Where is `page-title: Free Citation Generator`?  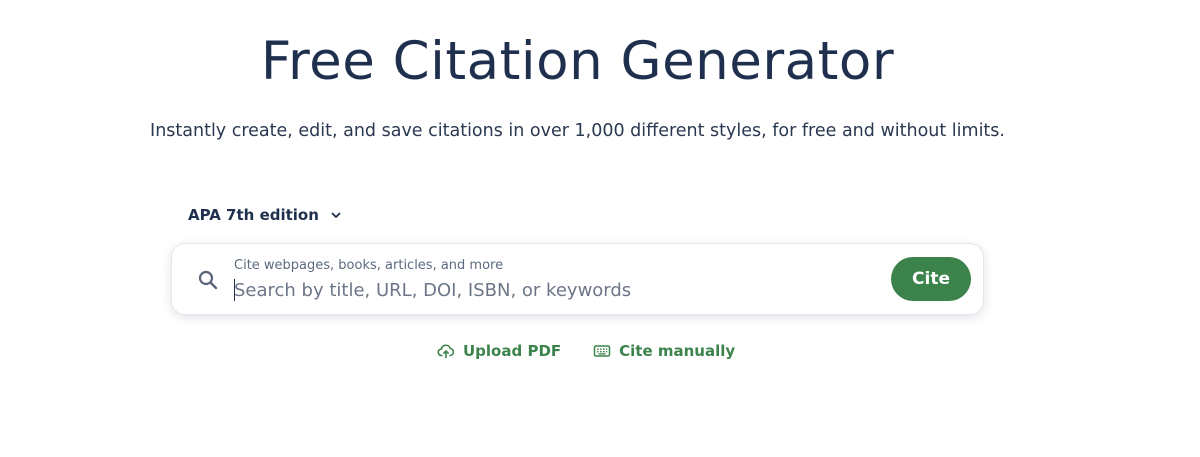 page-title: Free Citation Generator is located at coordinates (577, 61).